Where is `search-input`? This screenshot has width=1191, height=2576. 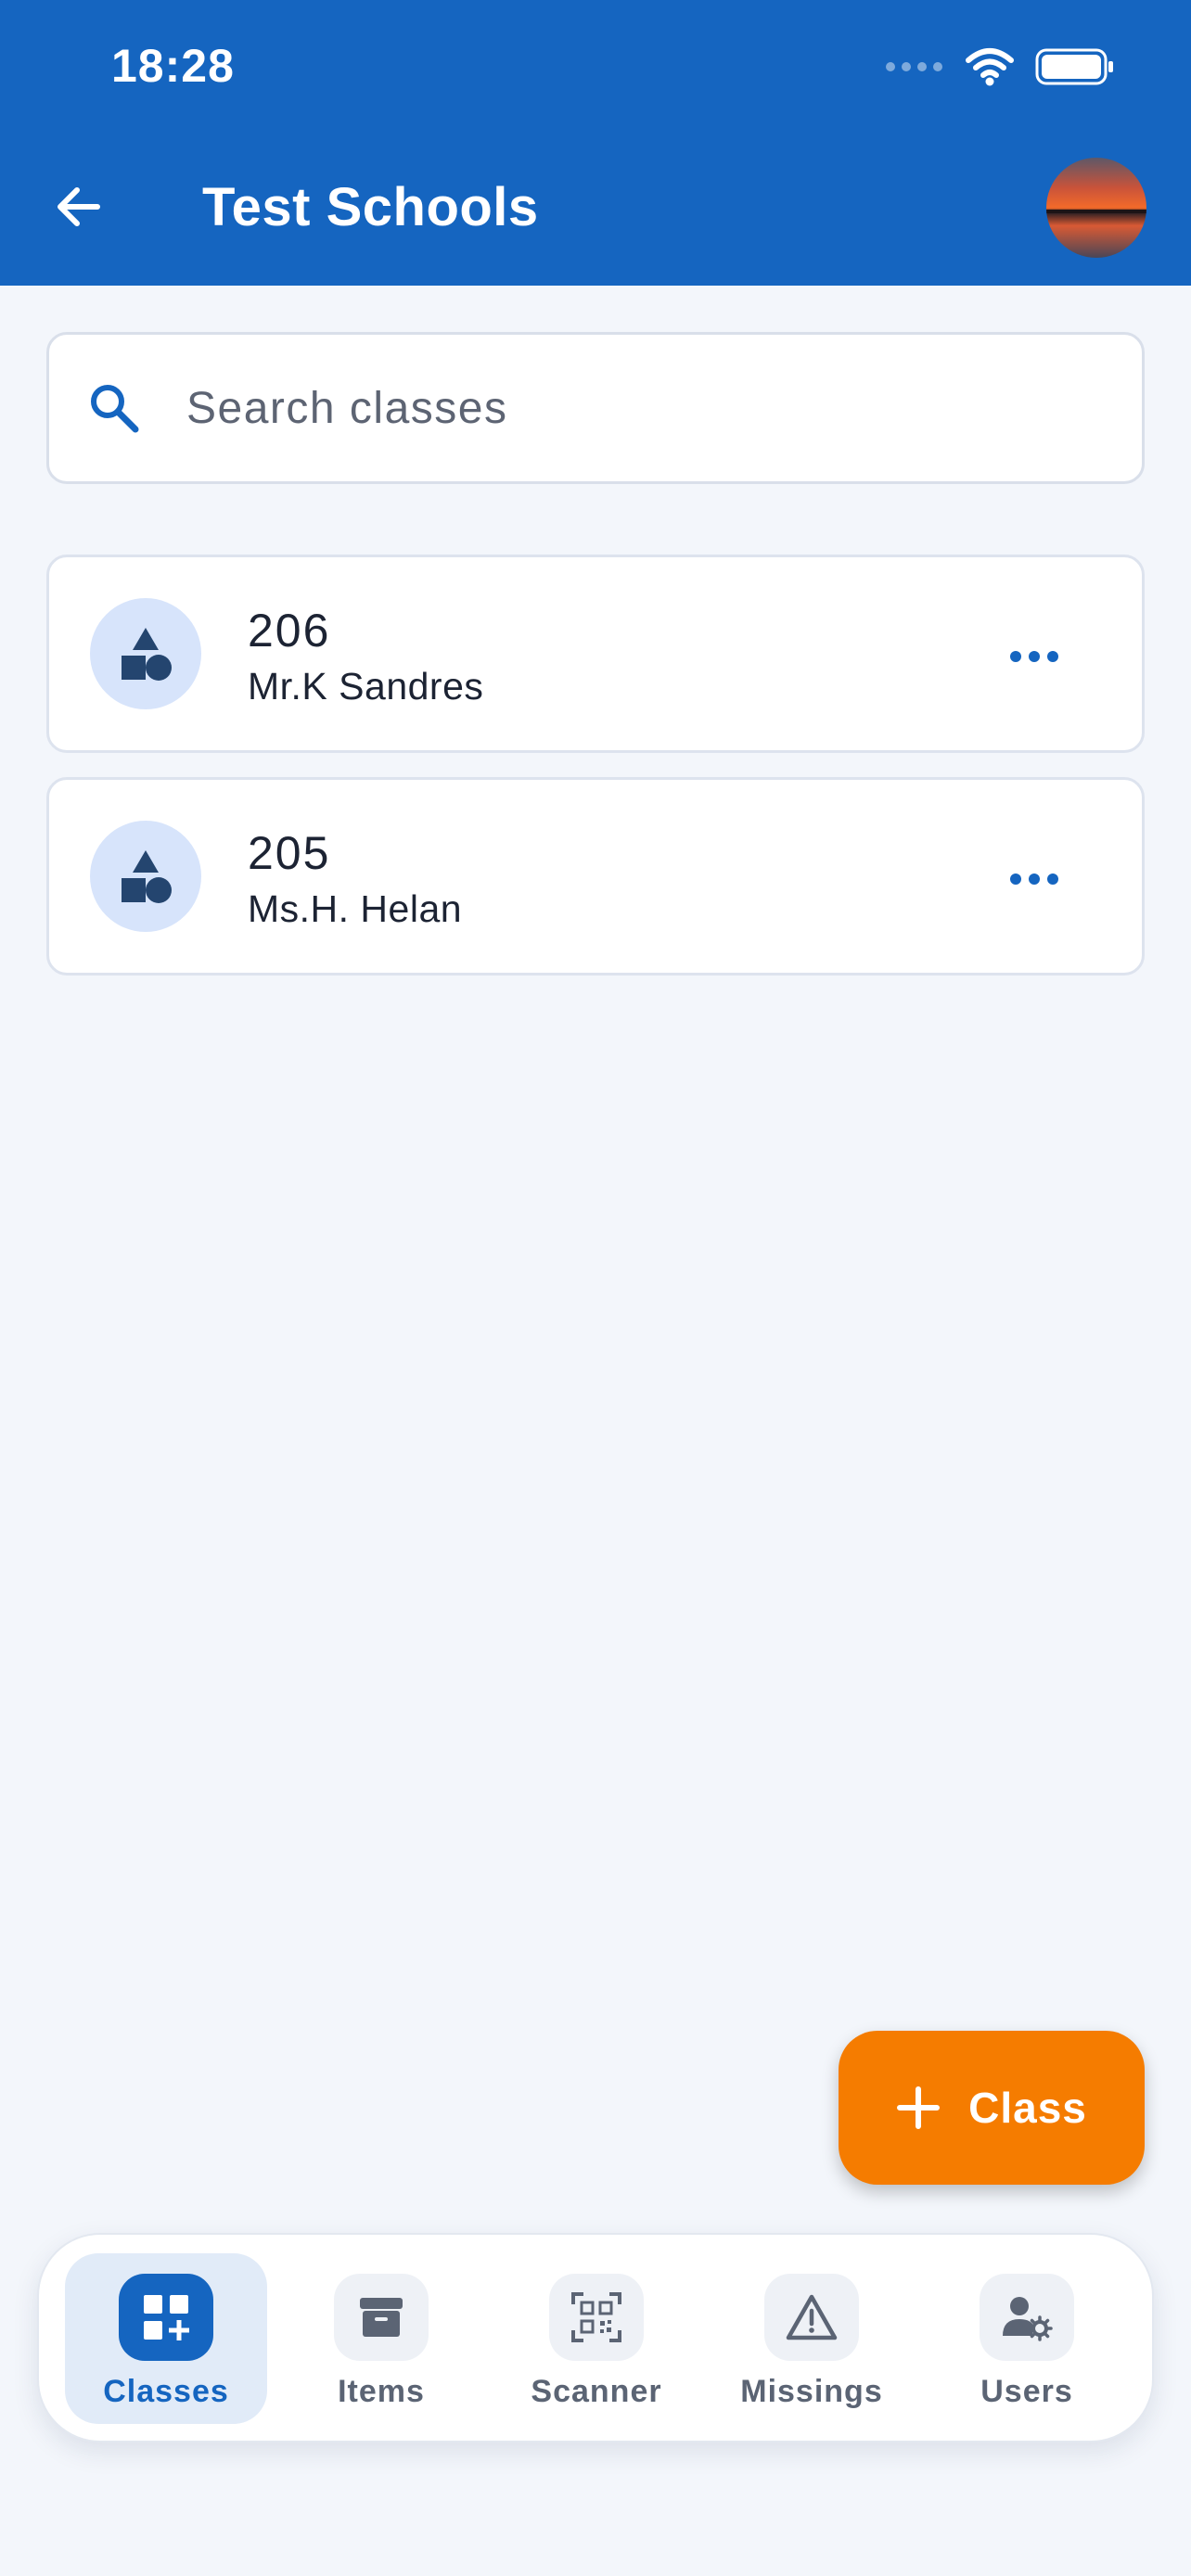 search-input is located at coordinates (663, 408).